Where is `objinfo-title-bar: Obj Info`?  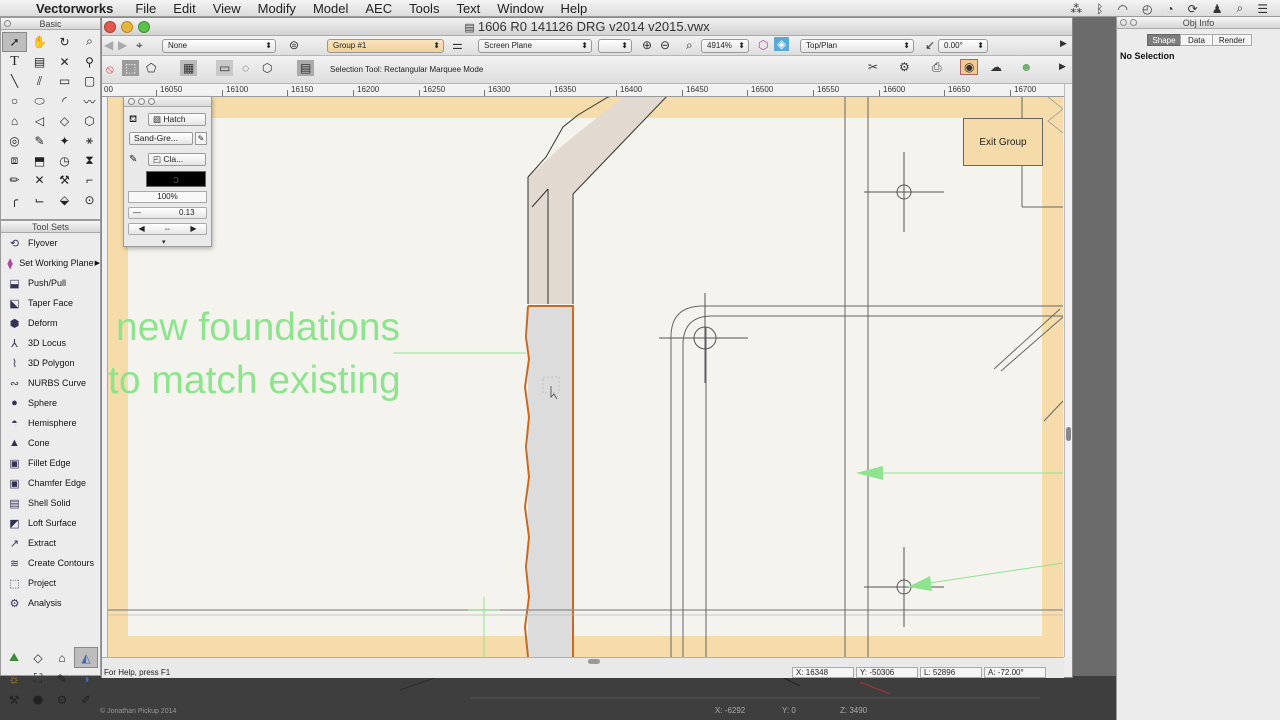
objinfo-title-bar: Obj Info is located at coordinates (1198, 23).